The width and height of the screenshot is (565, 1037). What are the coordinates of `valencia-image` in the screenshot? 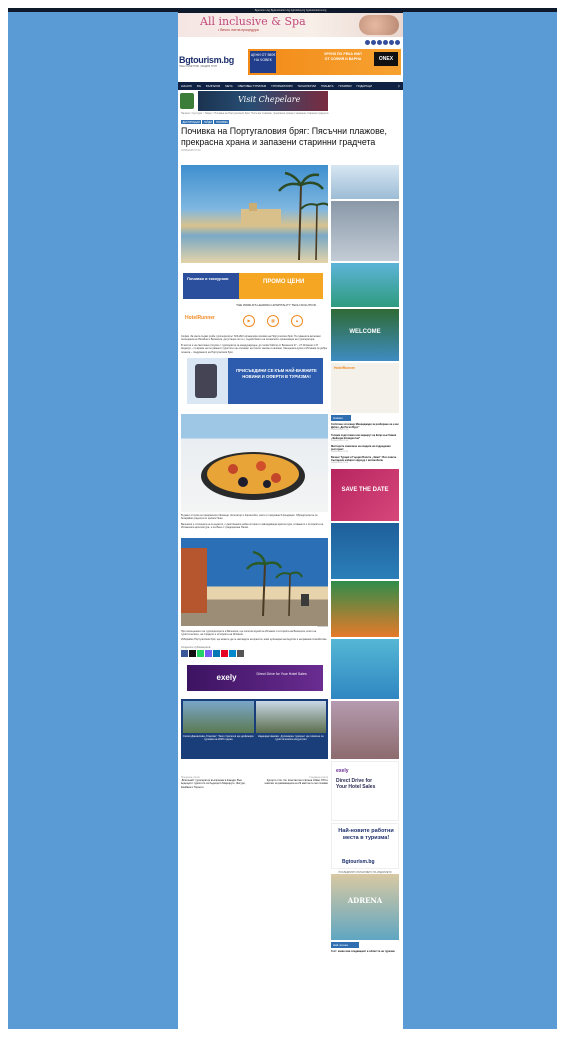 It's located at (254, 581).